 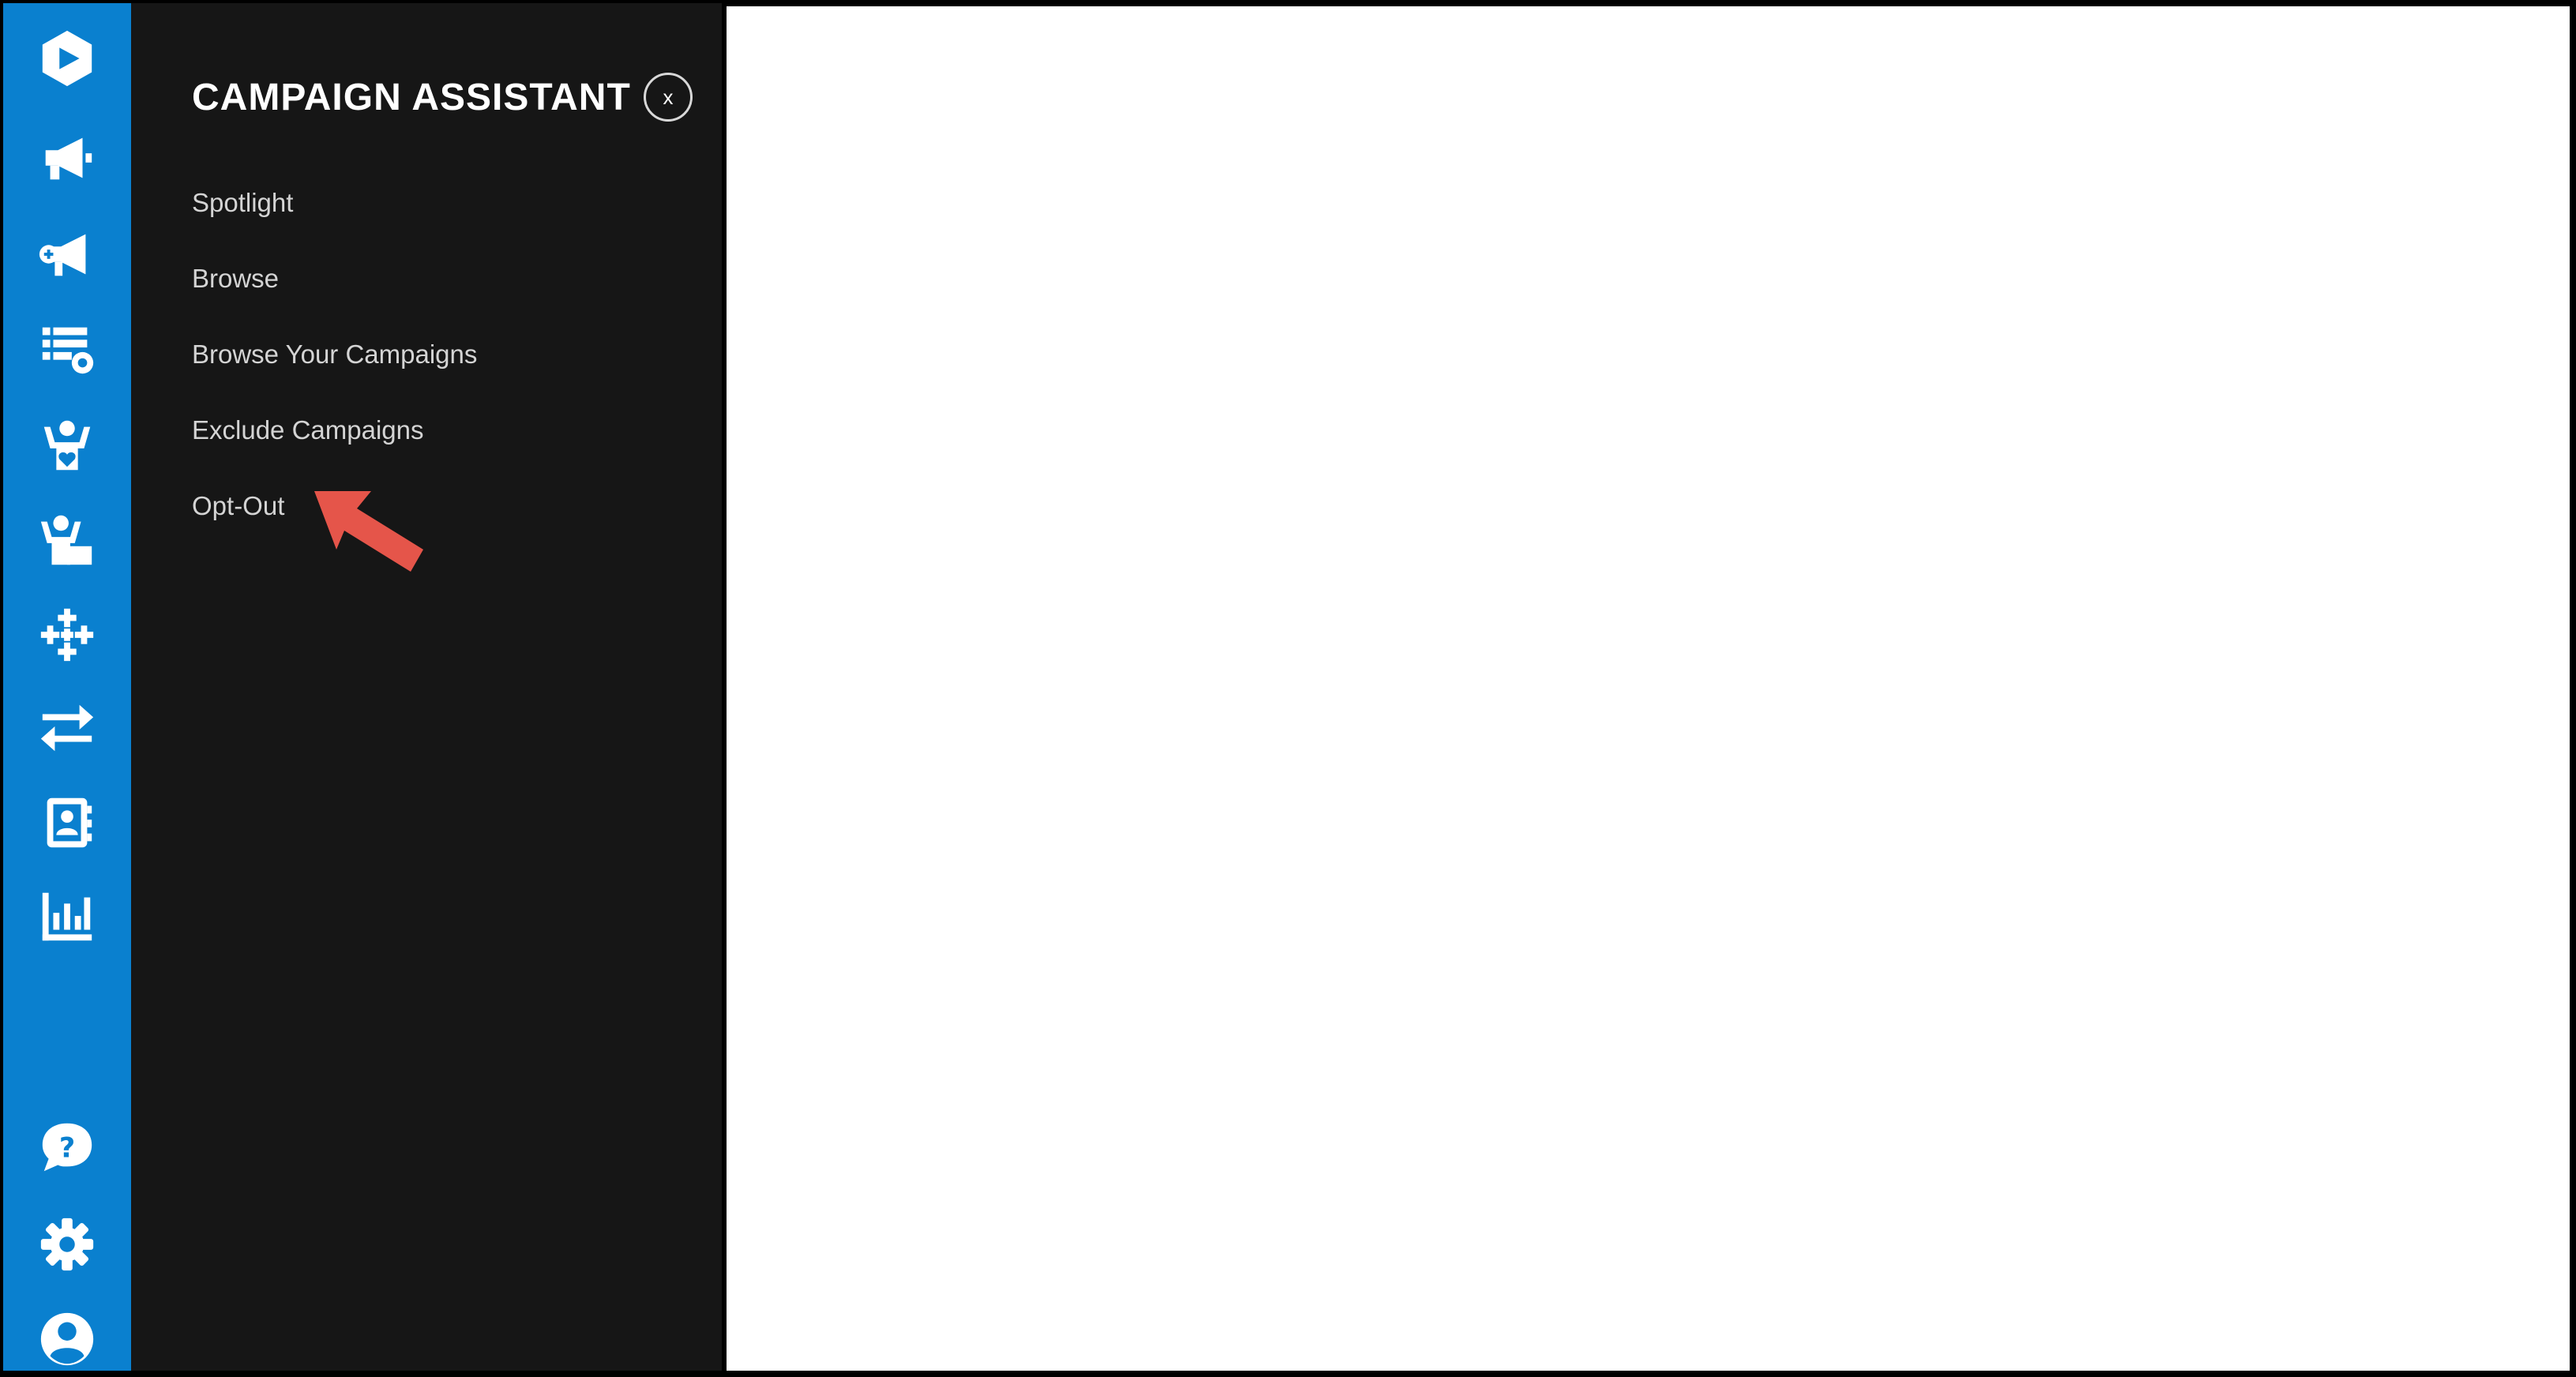 I want to click on transfer-arrows-icon, so click(x=67, y=728).